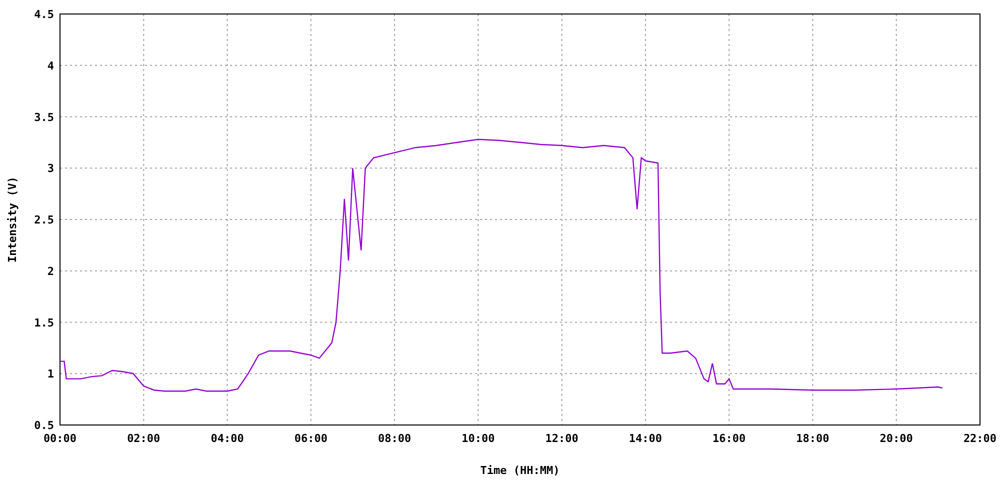 This screenshot has height=480, width=1000. What do you see at coordinates (44, 117) in the screenshot?
I see `tick-label: 3.5` at bounding box center [44, 117].